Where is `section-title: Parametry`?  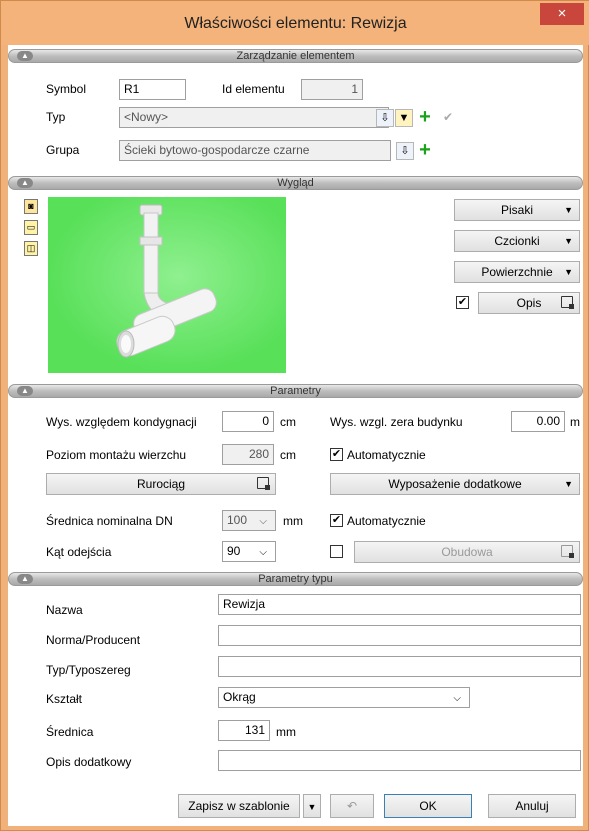 section-title: Parametry is located at coordinates (295, 391).